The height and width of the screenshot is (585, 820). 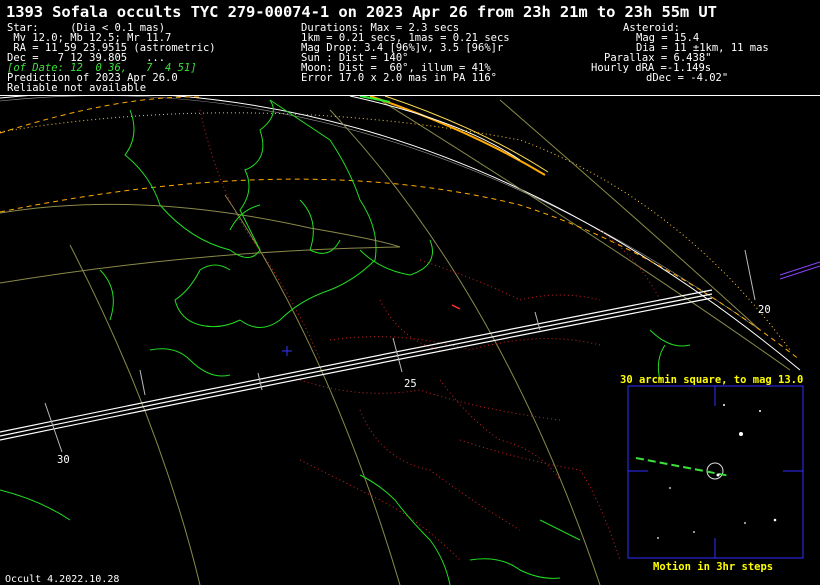 What do you see at coordinates (399, 78) in the screenshot?
I see `error-ellipse: Error 17.0 x 2.0 mas in PA 116°` at bounding box center [399, 78].